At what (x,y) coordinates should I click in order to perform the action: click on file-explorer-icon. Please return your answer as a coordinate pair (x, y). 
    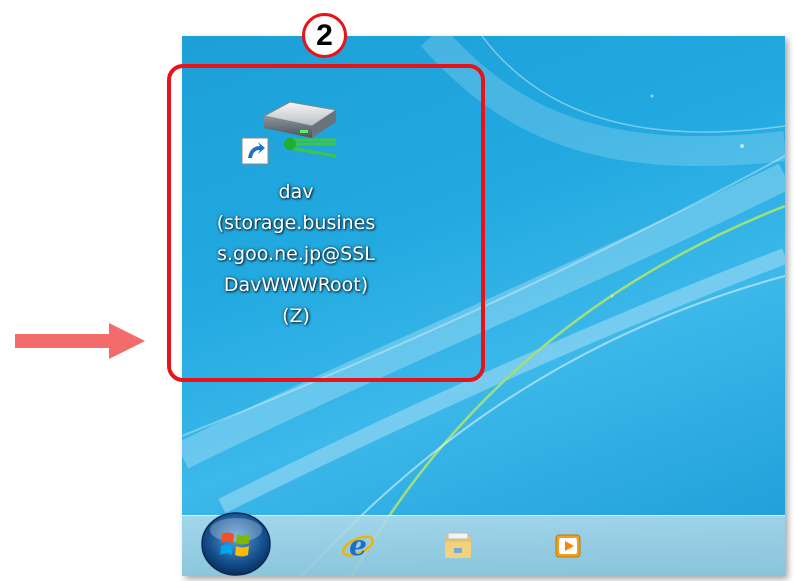
    Looking at the image, I should click on (458, 546).